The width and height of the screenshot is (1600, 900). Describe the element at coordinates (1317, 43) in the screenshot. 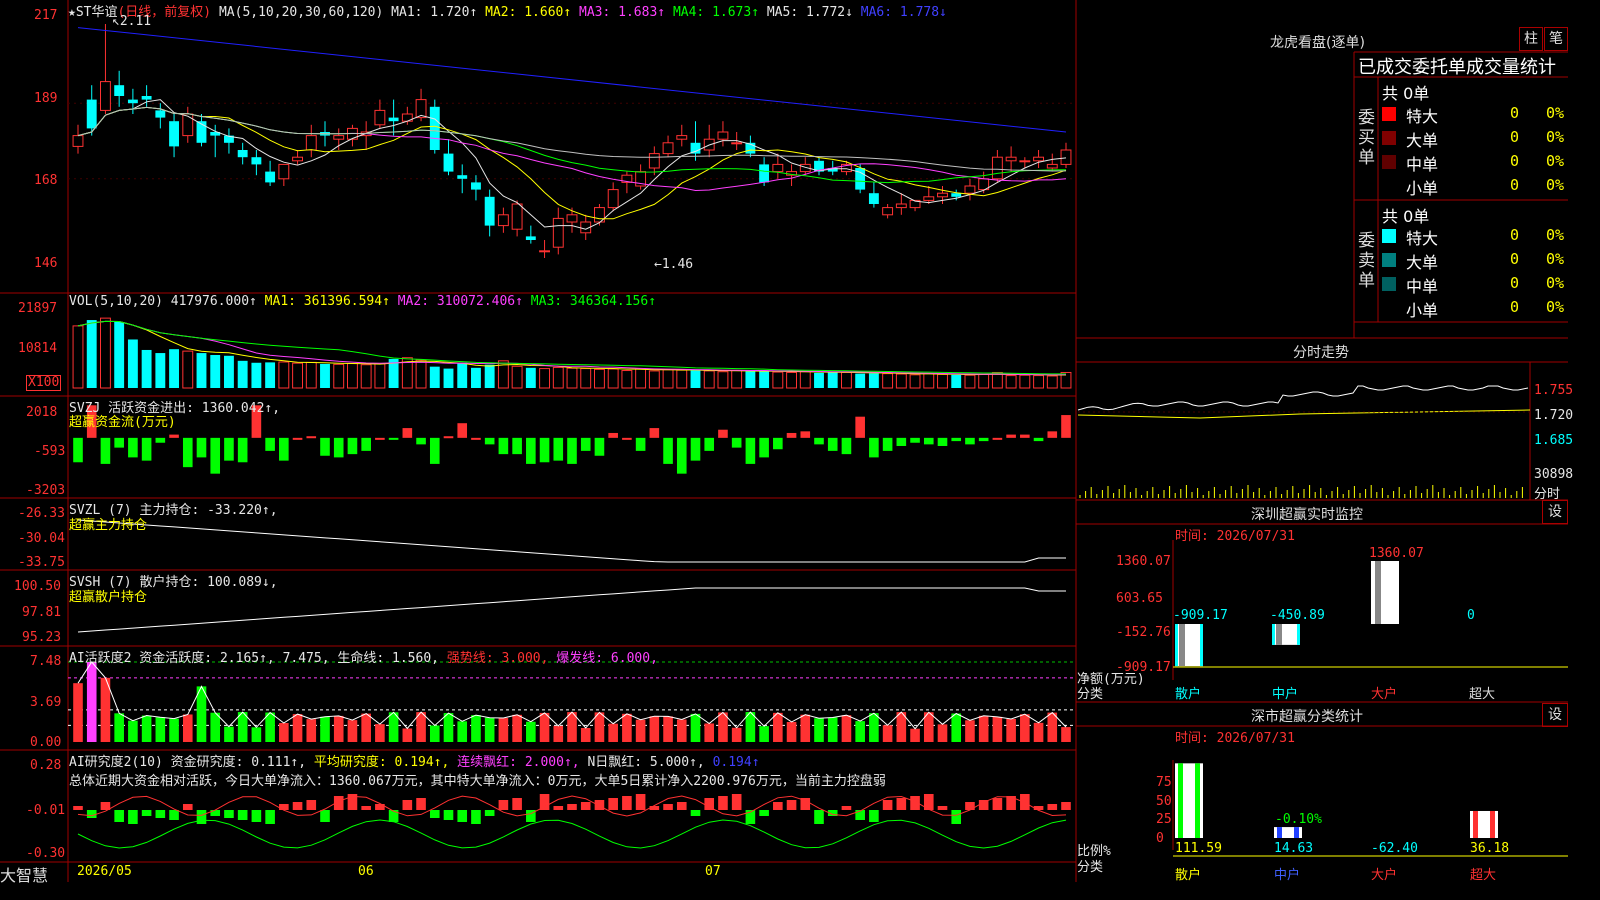

I see `dragon-title: 龙虎看盘(逐单)` at that location.